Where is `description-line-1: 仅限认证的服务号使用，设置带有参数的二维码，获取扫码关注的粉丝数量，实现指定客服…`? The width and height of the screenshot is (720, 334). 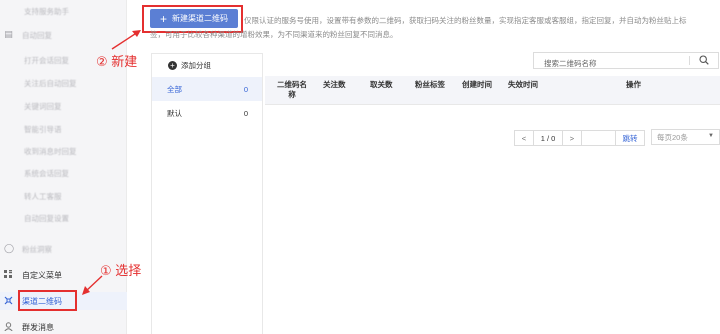 description-line-1: 仅限认证的服务号使用，设置带有参数的二维码，获取扫码关注的粉丝数量，实现指定客服… is located at coordinates (465, 20).